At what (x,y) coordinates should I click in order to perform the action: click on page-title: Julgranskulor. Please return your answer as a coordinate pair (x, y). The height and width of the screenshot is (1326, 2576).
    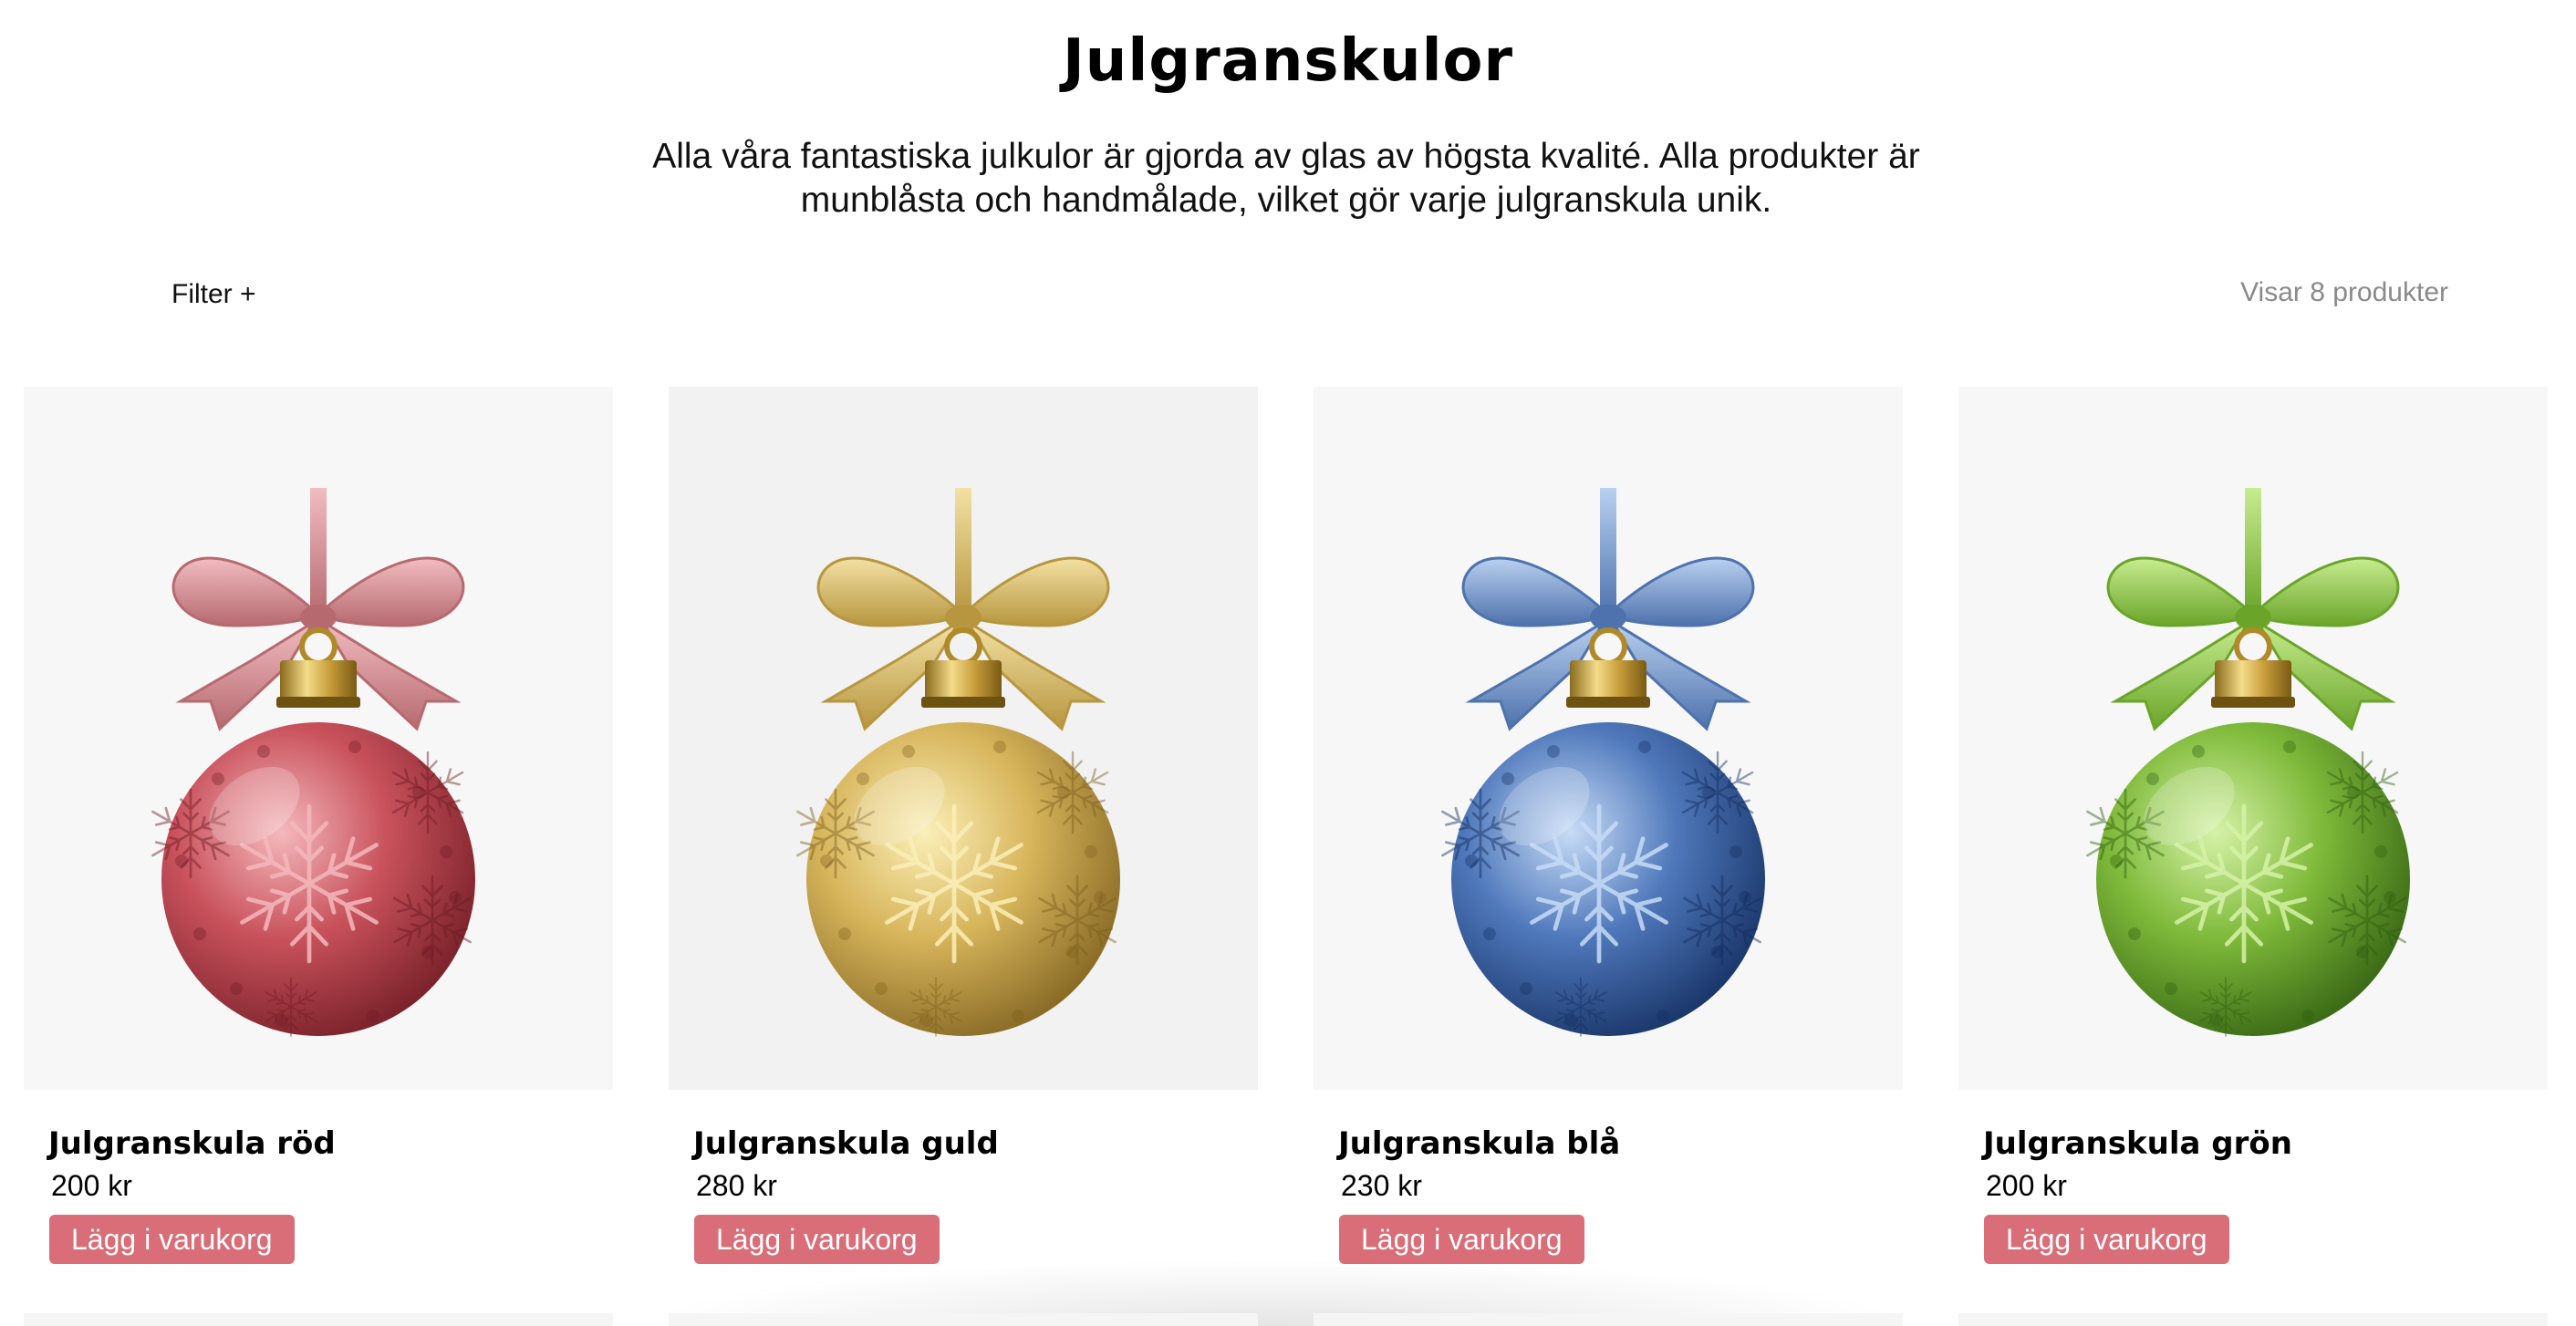
    Looking at the image, I should click on (1288, 61).